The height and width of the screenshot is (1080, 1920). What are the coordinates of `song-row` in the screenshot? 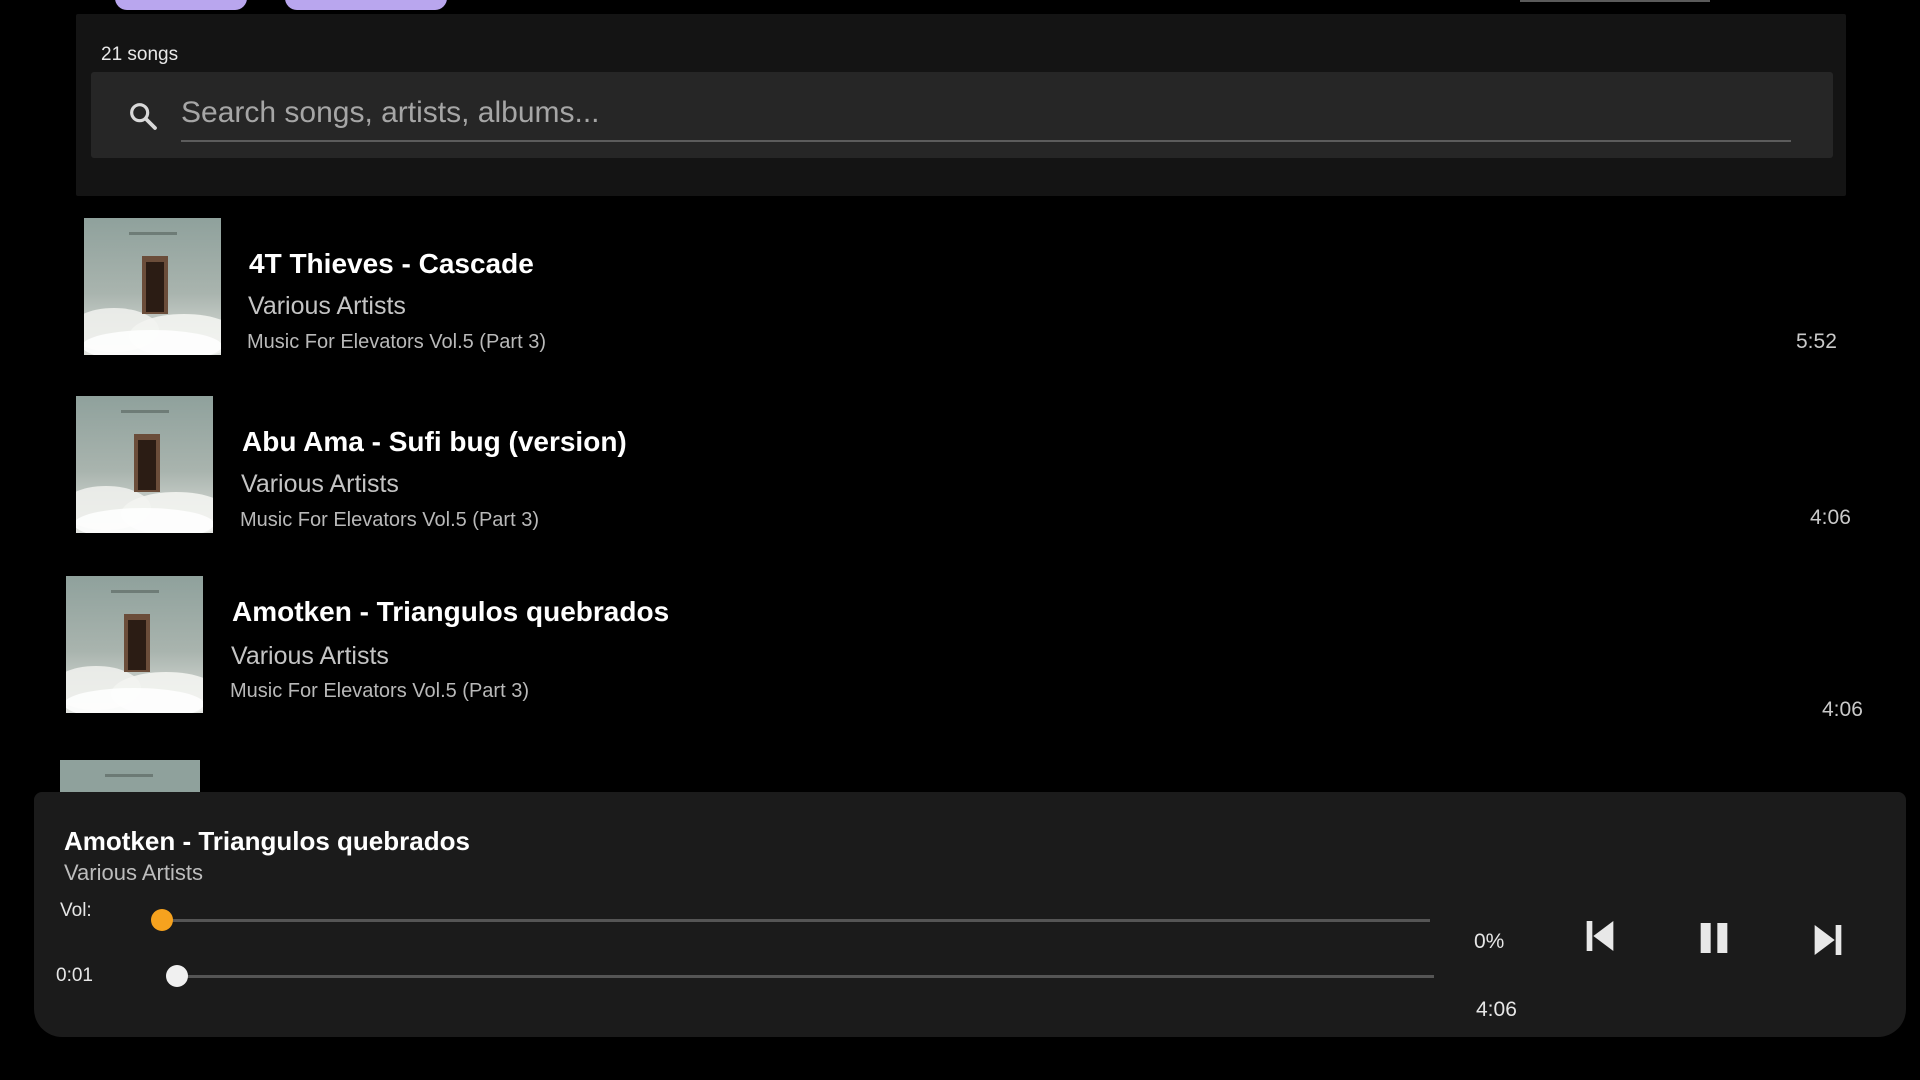 It's located at (965, 777).